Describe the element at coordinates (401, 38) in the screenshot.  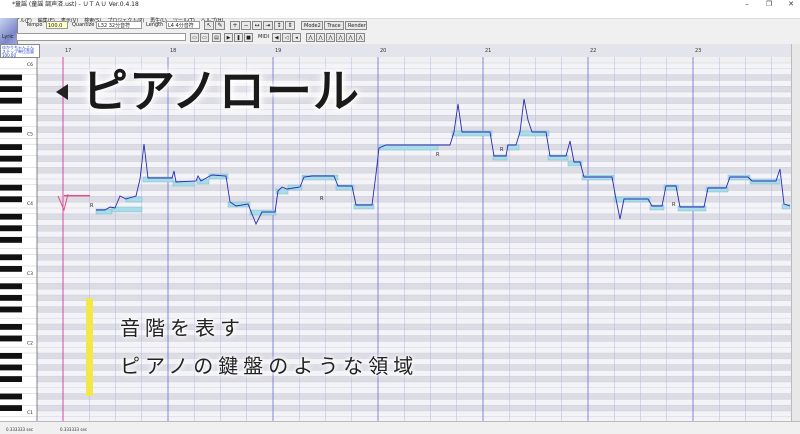
I see `toolbar-lyric: Lyric ▭ ▭ ▤ ▶ ❚ ■ MIDI ◀ ◁ ◂ ⋀ ⋀ ⋀ ⋀ ⋀ ⋀` at that location.